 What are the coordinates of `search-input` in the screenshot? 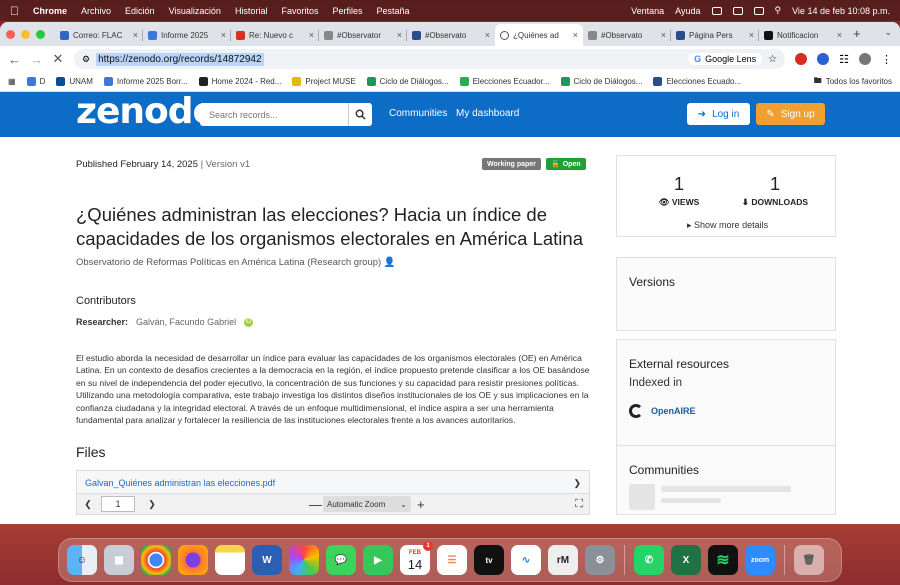 It's located at (274, 114).